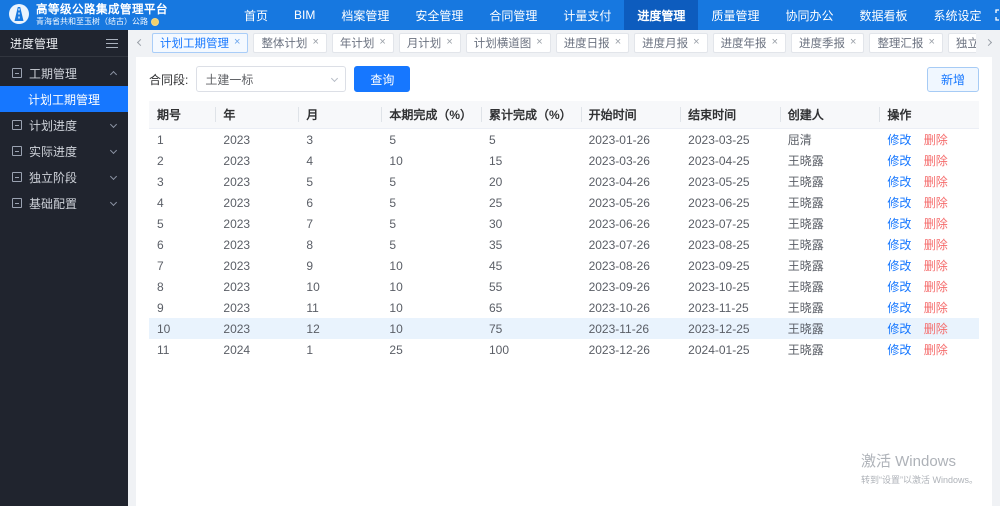 The height and width of the screenshot is (506, 1000). Describe the element at coordinates (229, 79) in the screenshot. I see `select-value: 土建一标` at that location.